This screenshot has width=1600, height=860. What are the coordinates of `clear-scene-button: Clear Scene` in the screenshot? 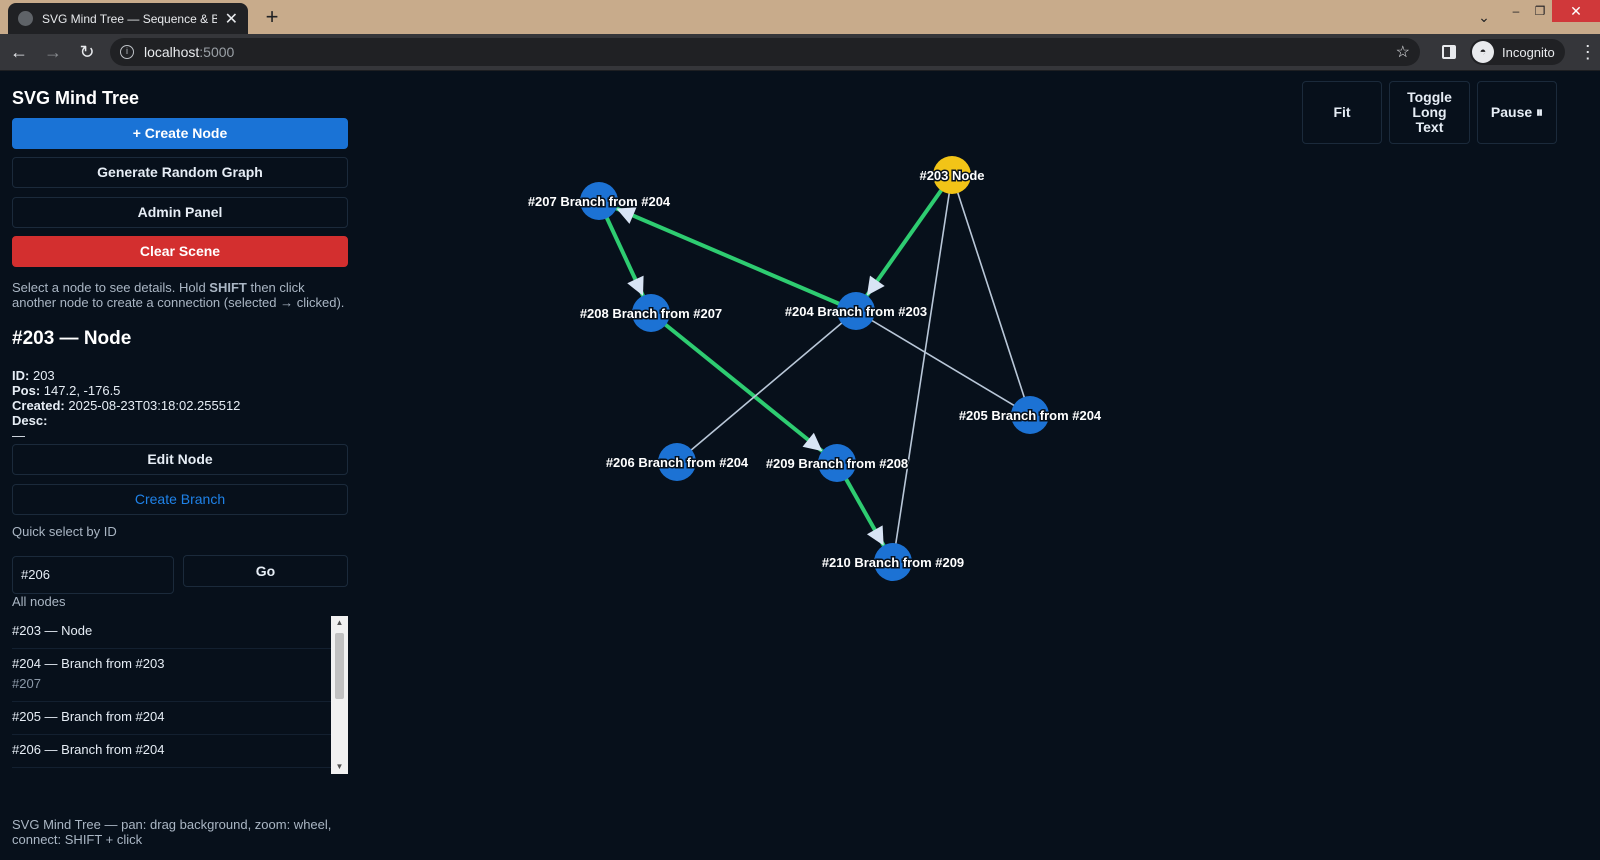 It's located at (180, 251).